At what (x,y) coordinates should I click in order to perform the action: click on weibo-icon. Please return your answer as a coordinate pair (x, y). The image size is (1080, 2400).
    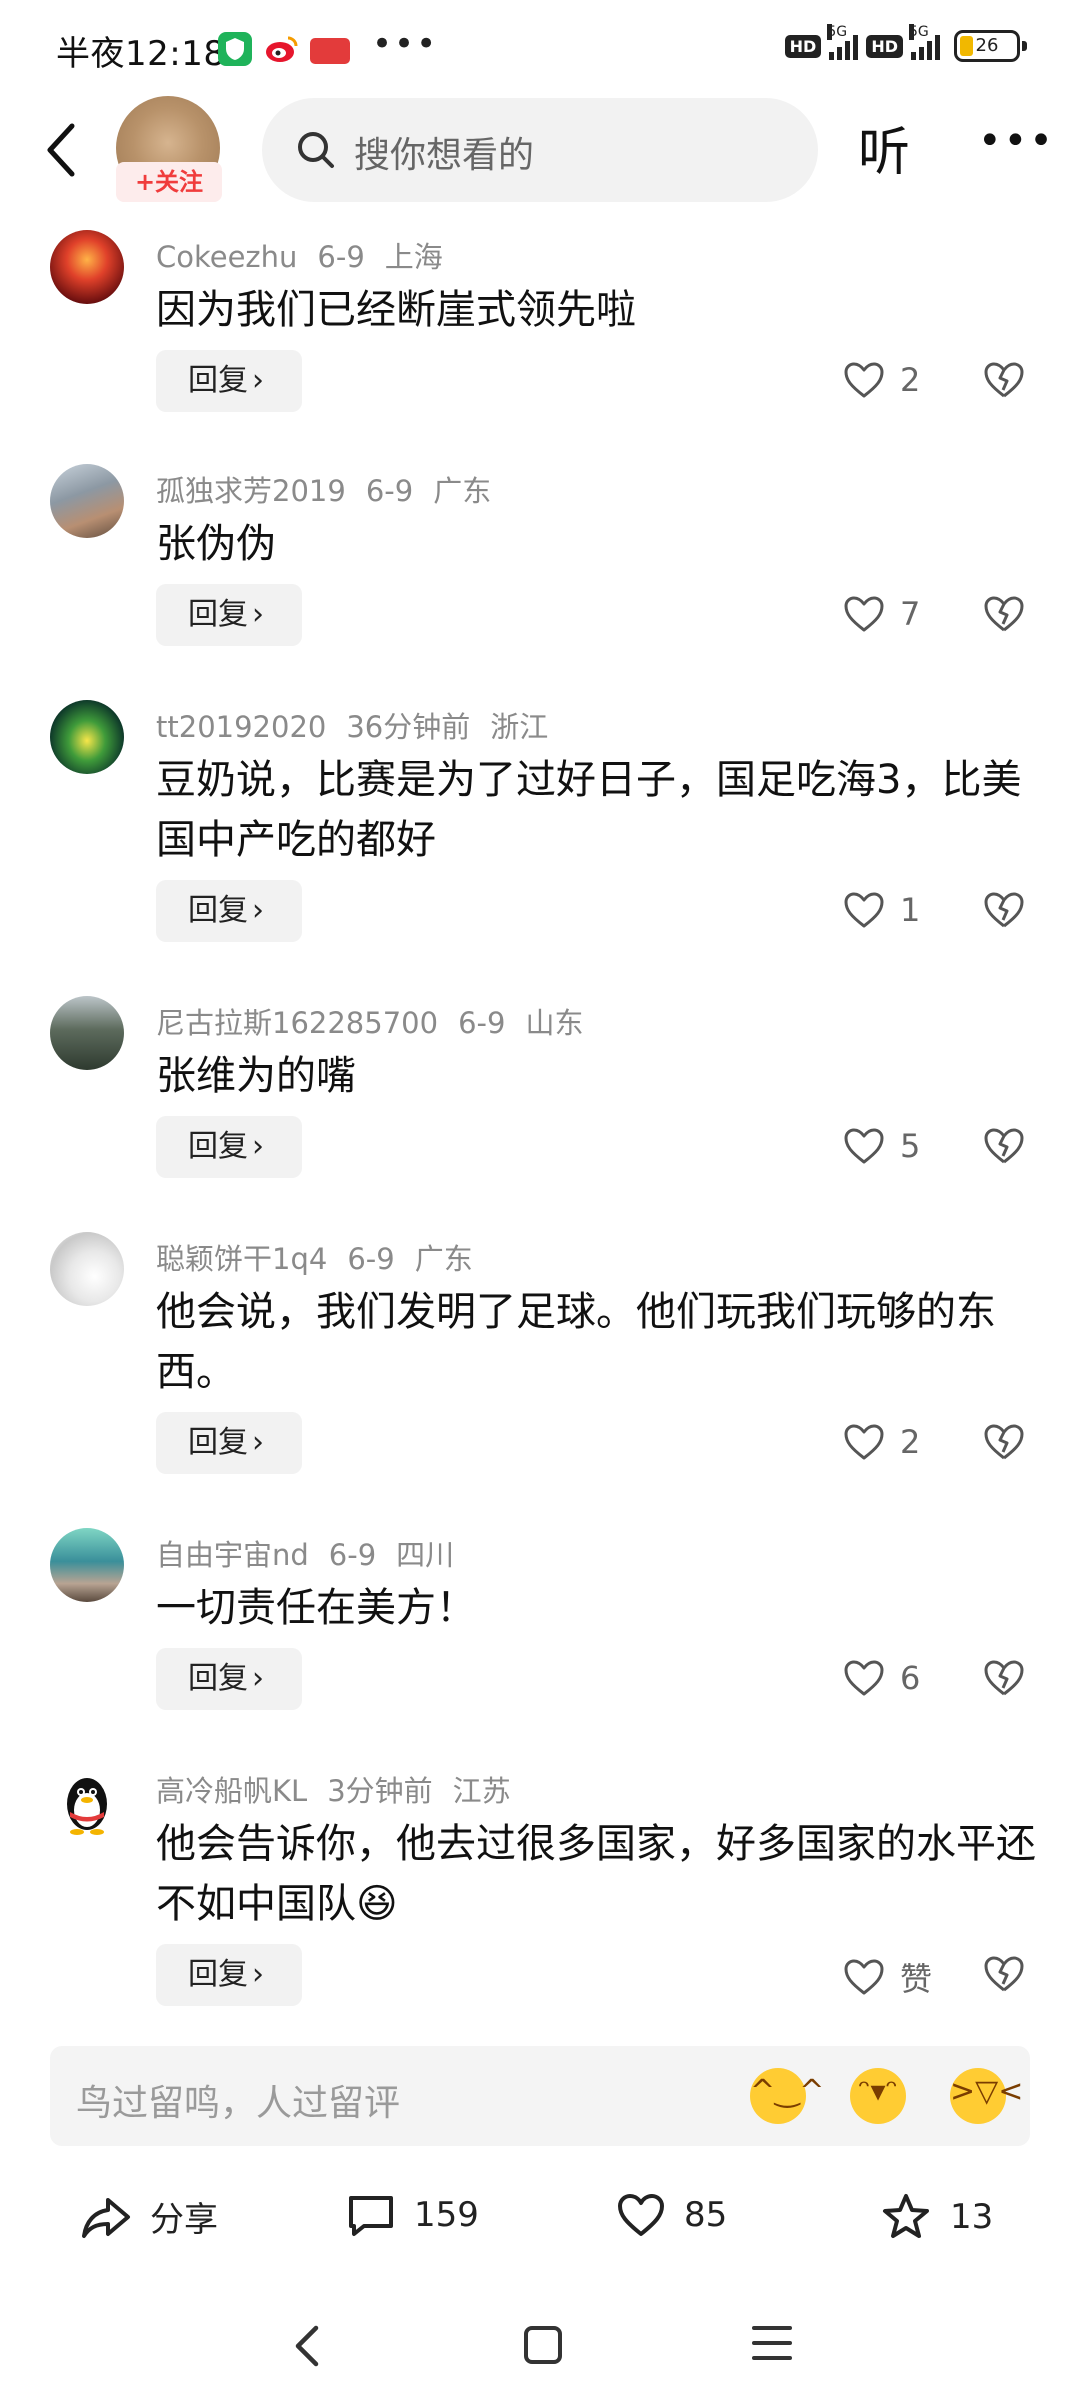
    Looking at the image, I should click on (281, 49).